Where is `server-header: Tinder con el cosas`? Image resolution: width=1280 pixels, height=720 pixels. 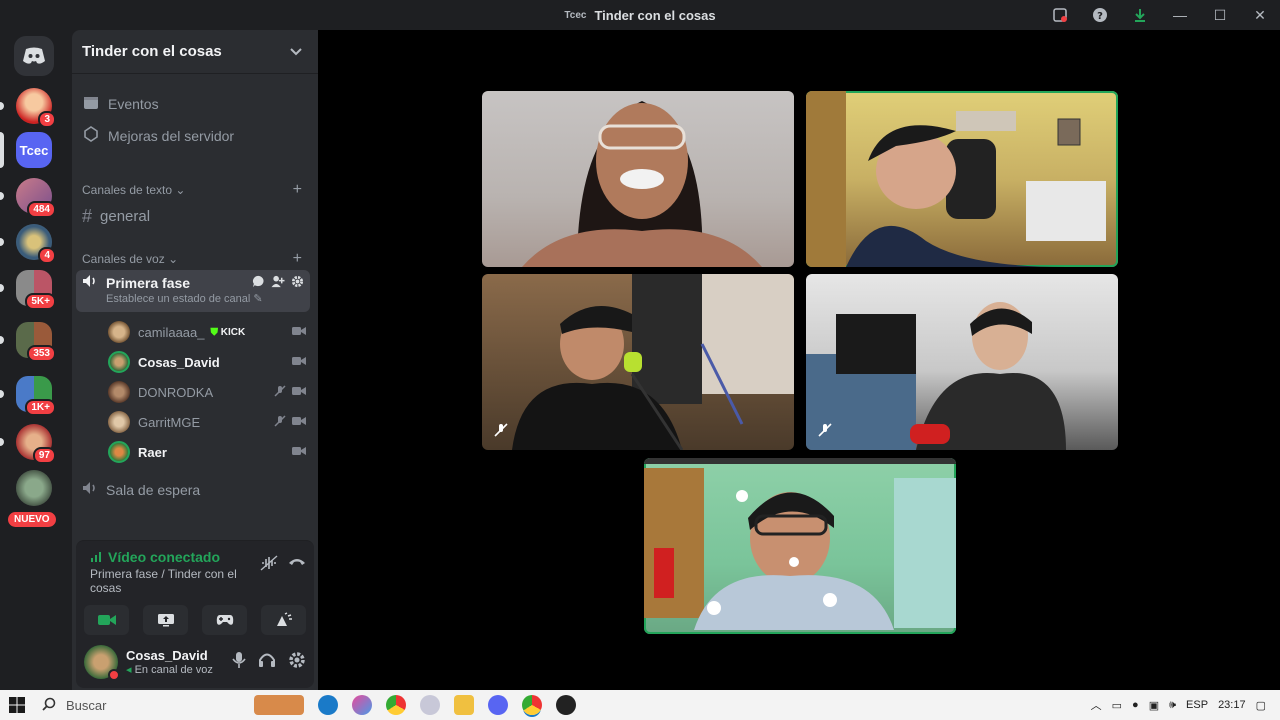
server-header: Tinder con el cosas is located at coordinates (195, 52).